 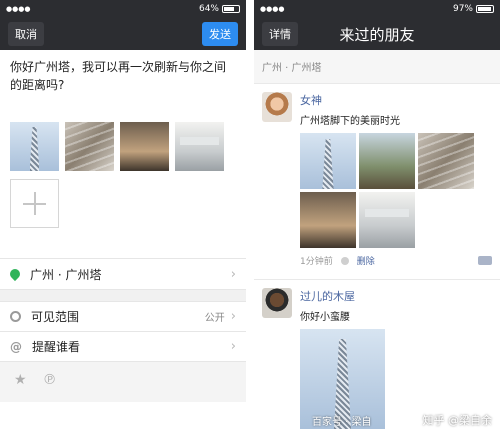 What do you see at coordinates (26, 34) in the screenshot?
I see `cancel-button: 取消` at bounding box center [26, 34].